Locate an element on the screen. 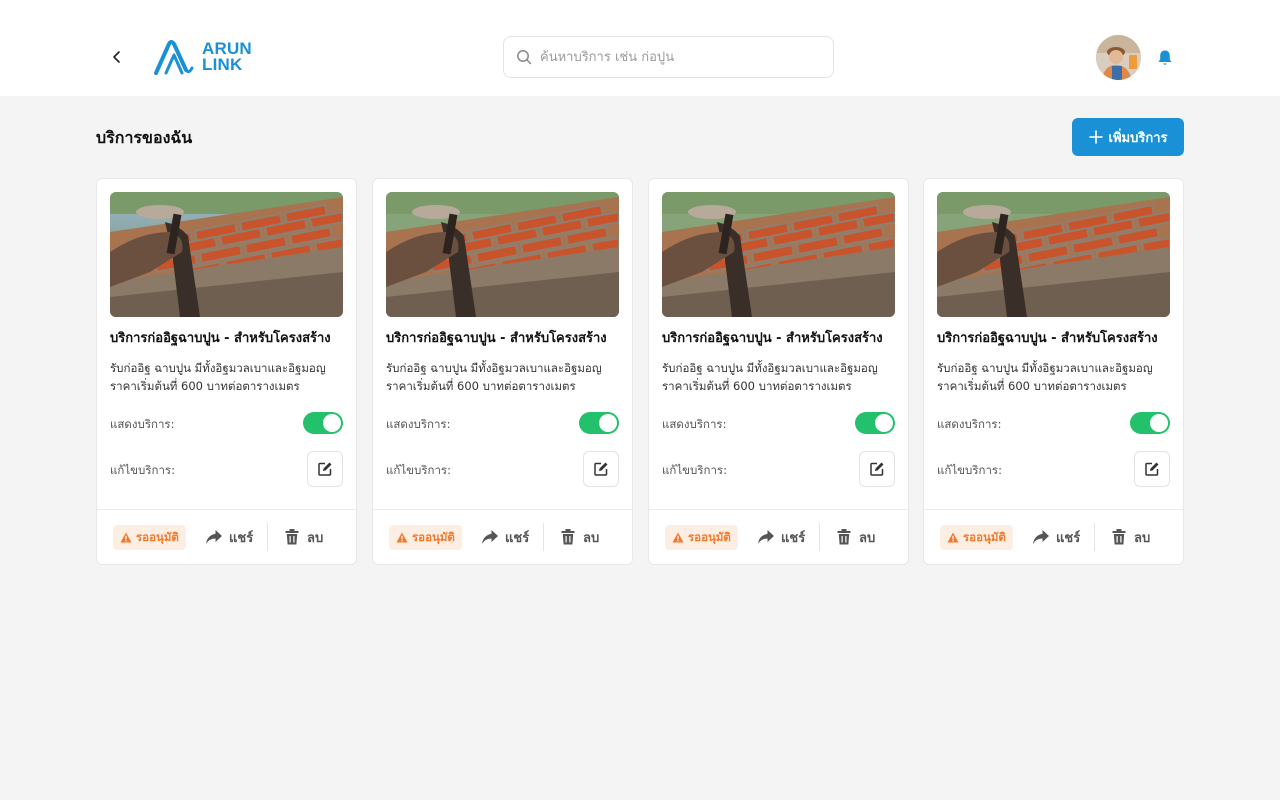 Image resolution: width=1280 pixels, height=800 pixels. bell-icon is located at coordinates (1165, 57).